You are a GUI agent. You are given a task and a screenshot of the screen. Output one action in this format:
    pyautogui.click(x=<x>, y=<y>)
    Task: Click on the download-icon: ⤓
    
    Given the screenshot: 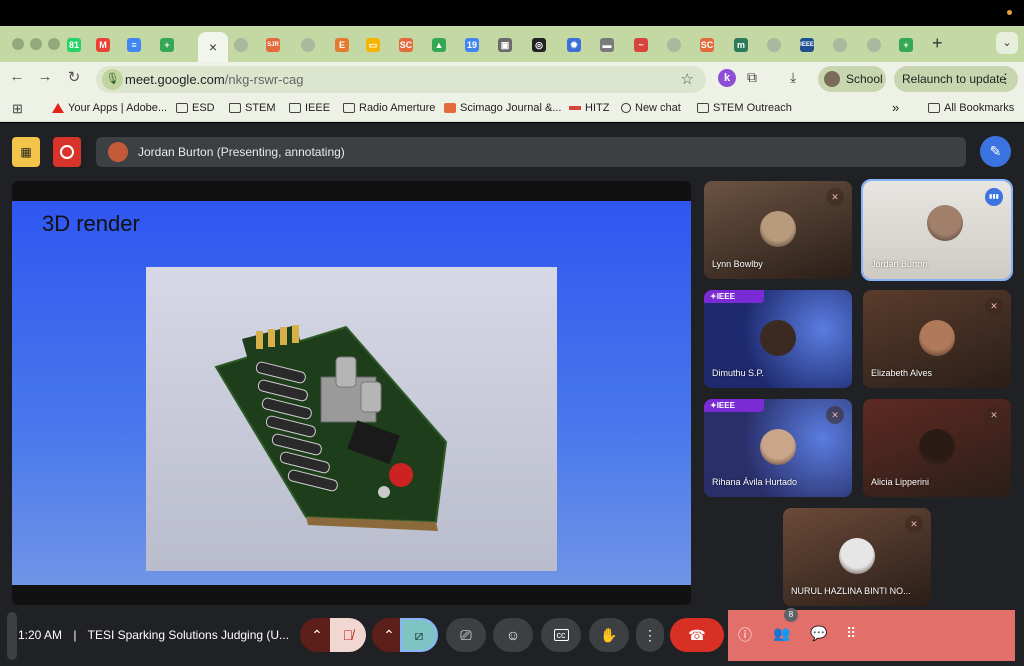 What is the action you would take?
    pyautogui.click(x=793, y=77)
    